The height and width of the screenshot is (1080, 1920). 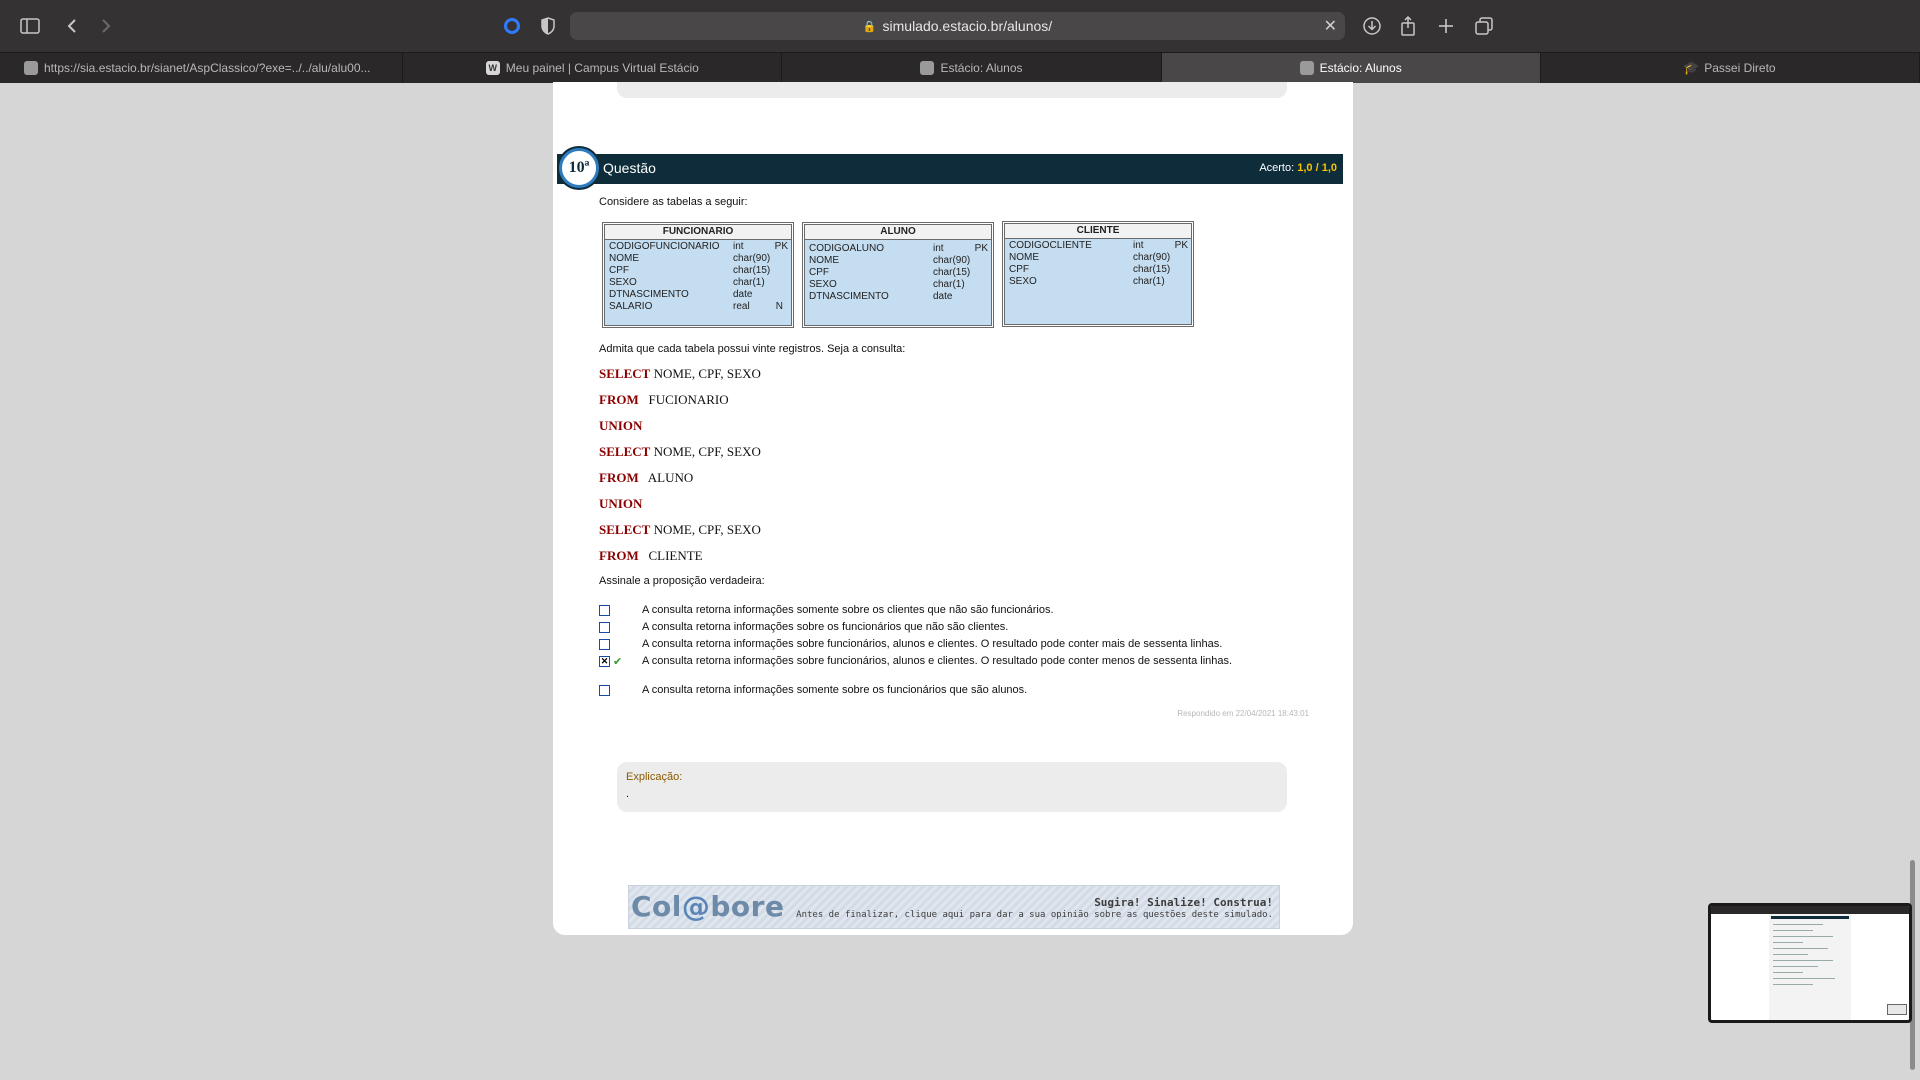 What do you see at coordinates (952, 787) in the screenshot?
I see `explanation-box: Explicação: .` at bounding box center [952, 787].